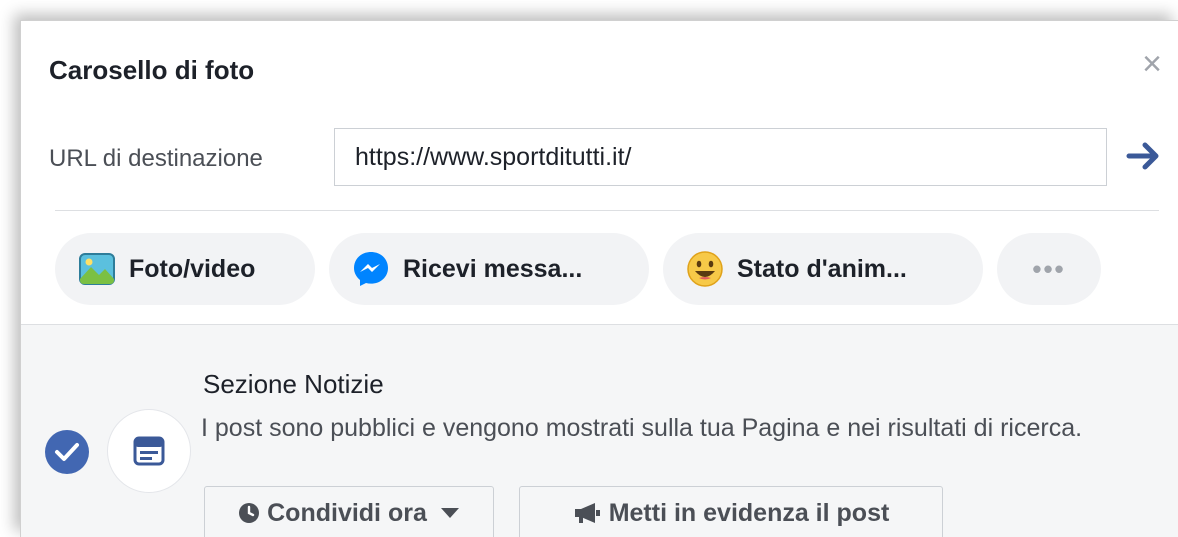 The image size is (1178, 537). Describe the element at coordinates (156, 158) in the screenshot. I see `destination-url-label: URL di destinazione` at that location.